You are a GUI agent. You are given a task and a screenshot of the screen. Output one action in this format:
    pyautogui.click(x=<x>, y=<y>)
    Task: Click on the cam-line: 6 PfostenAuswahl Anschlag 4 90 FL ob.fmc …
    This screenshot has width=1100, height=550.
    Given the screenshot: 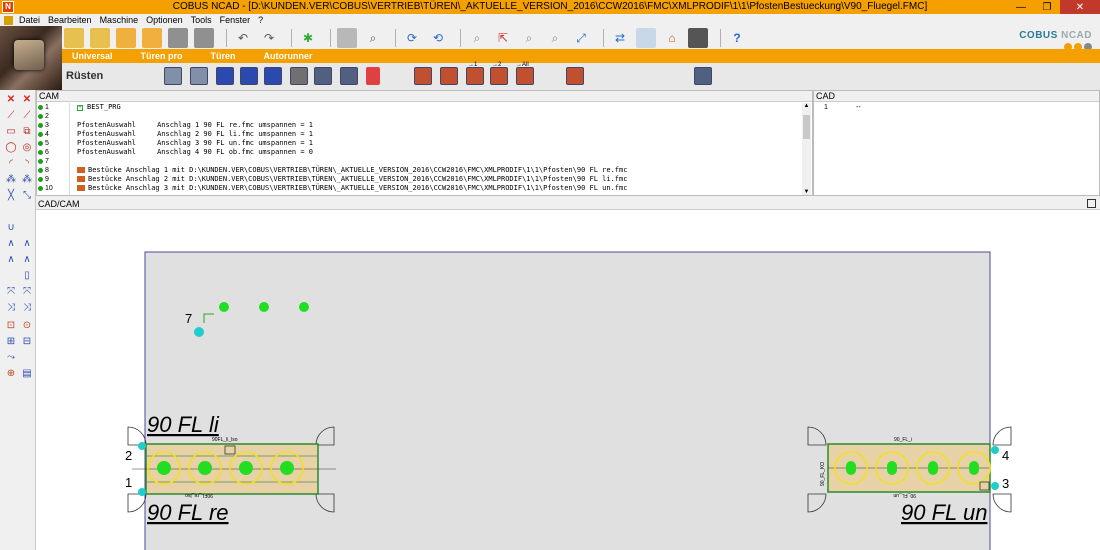 What is the action you would take?
    pyautogui.click(x=420, y=152)
    